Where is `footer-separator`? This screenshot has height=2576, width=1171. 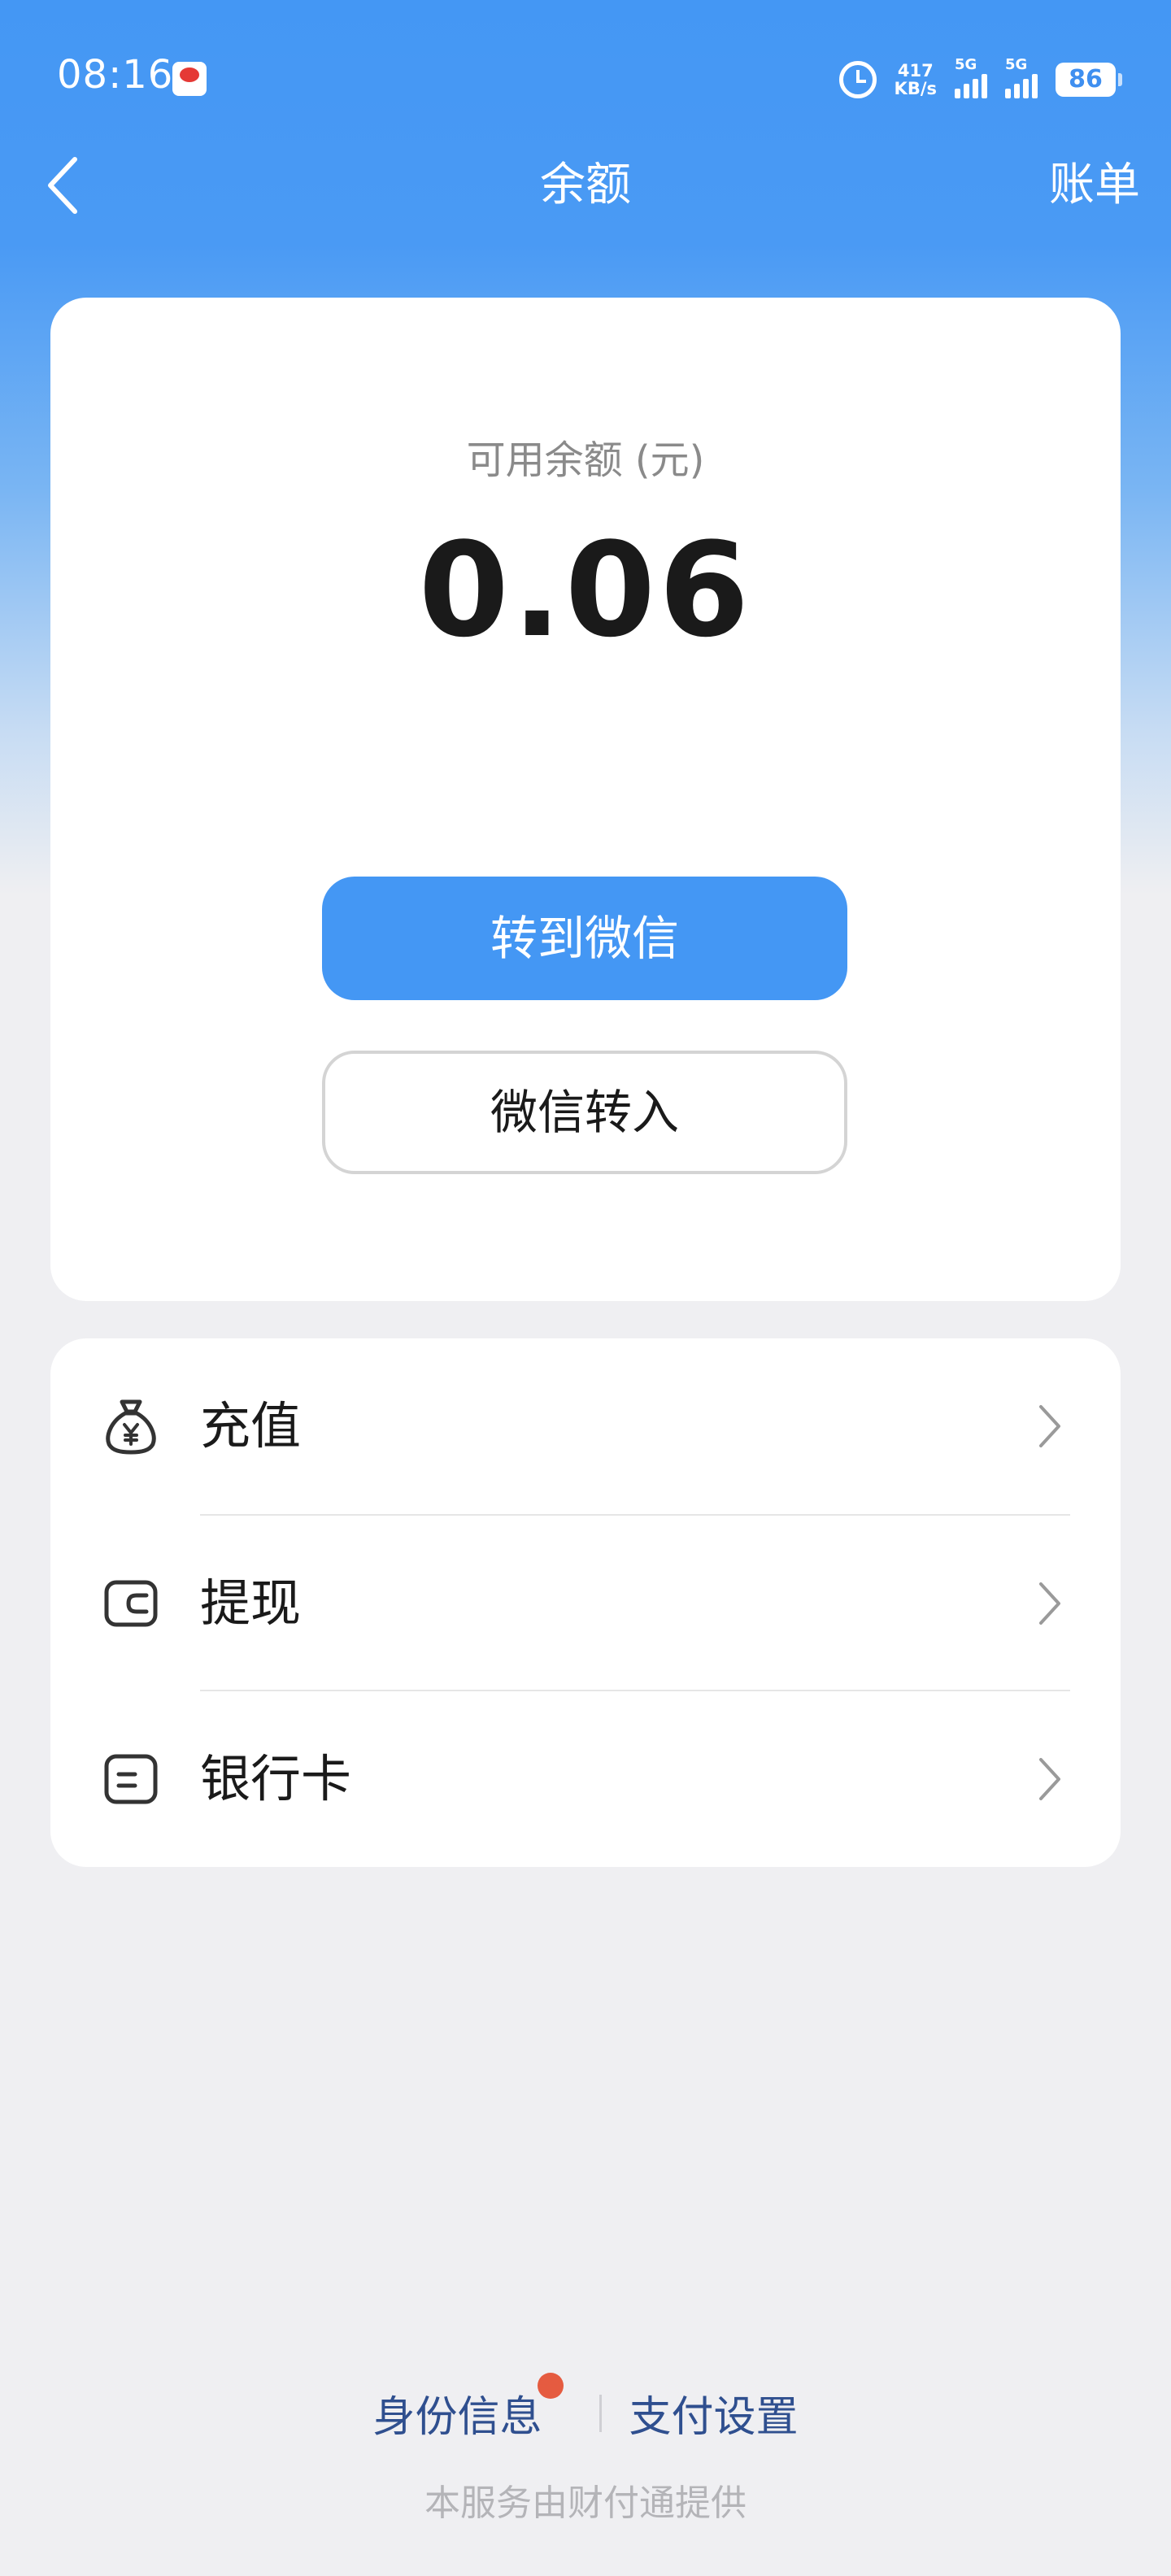
footer-separator is located at coordinates (600, 2413).